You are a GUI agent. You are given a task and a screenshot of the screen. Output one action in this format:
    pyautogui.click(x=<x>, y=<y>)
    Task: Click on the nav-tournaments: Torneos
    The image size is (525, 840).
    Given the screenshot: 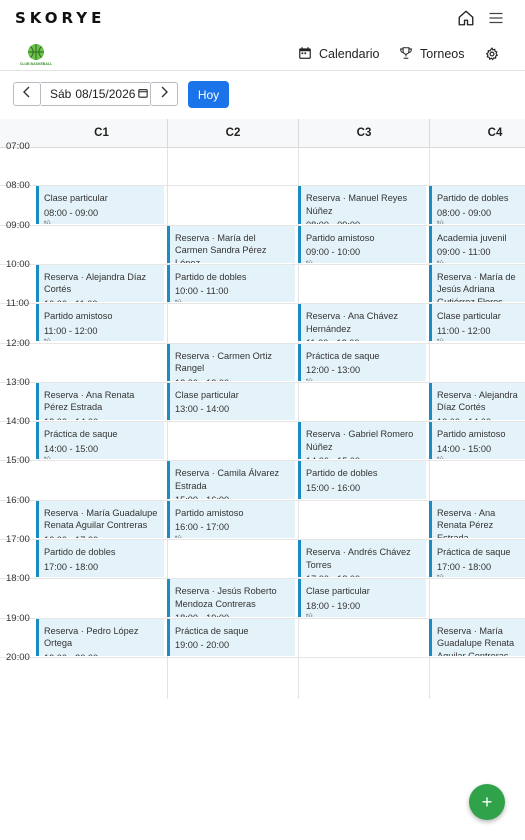 What is the action you would take?
    pyautogui.click(x=431, y=54)
    